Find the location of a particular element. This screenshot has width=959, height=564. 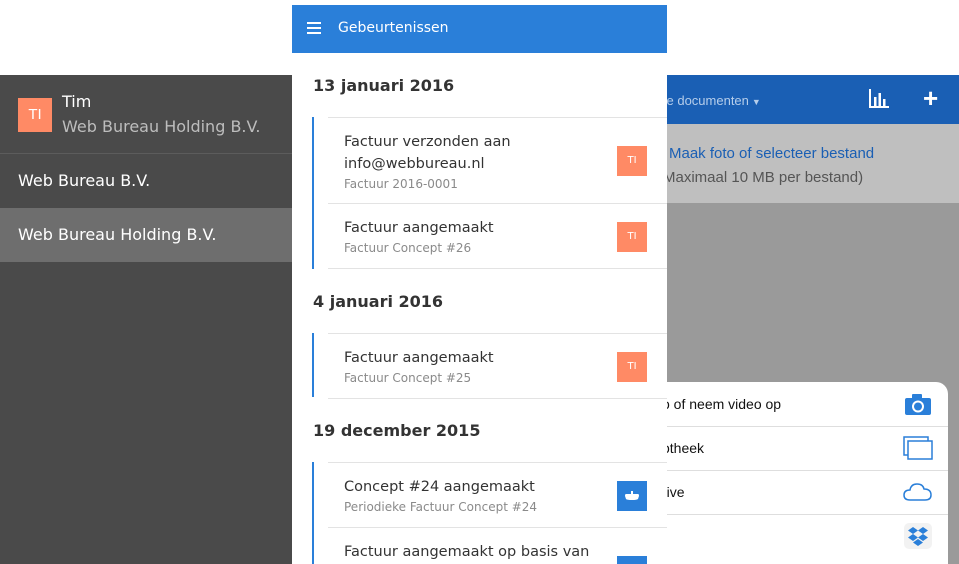

sidebar-user: TI Tim Web Bureau Holding B.V. is located at coordinates (146, 114).